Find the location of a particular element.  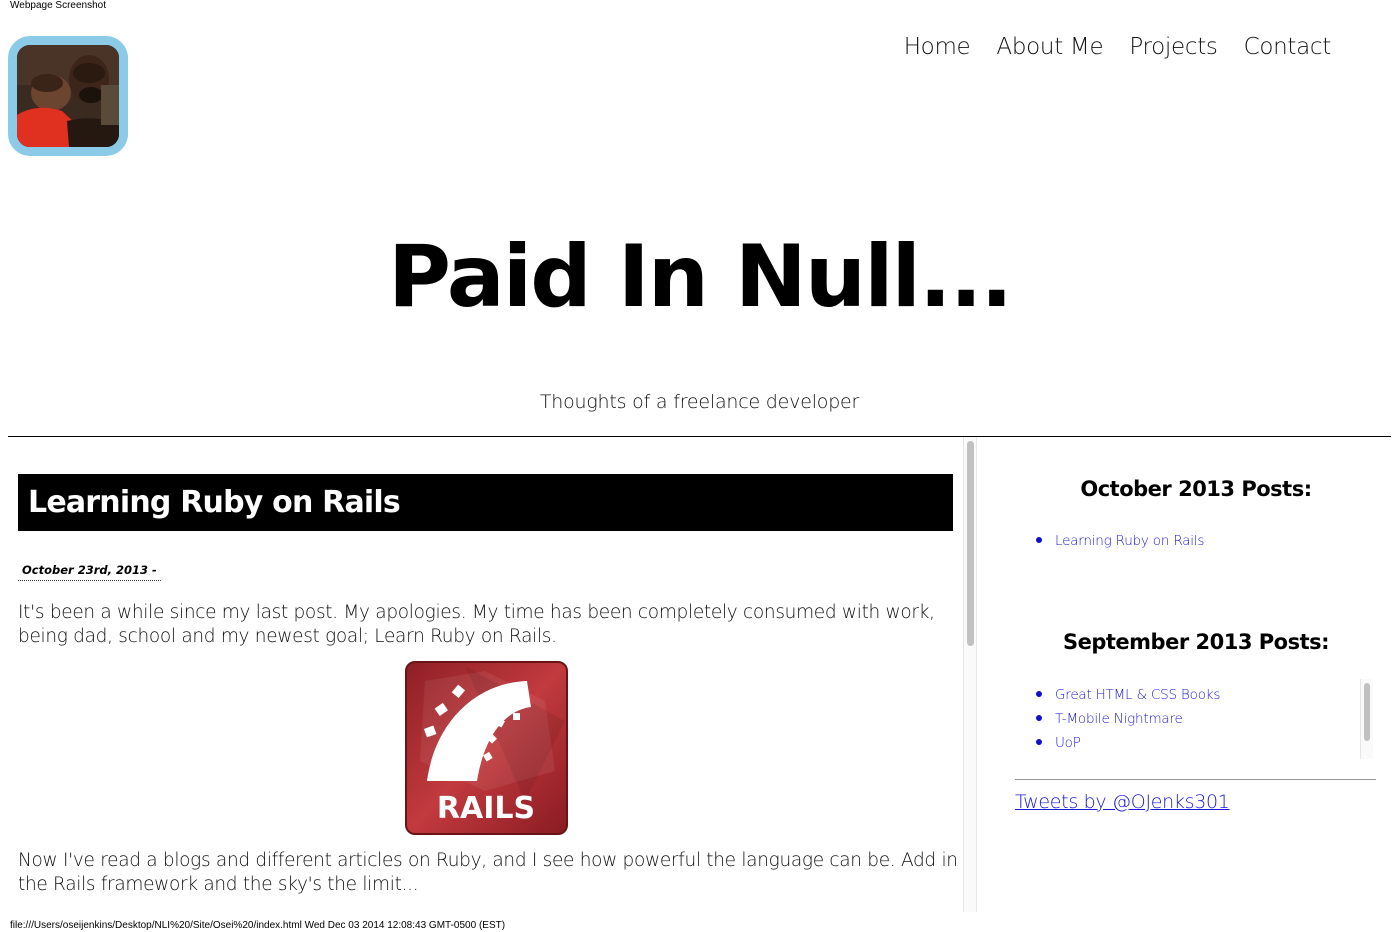

nav-home-link: Home is located at coordinates (937, 47).